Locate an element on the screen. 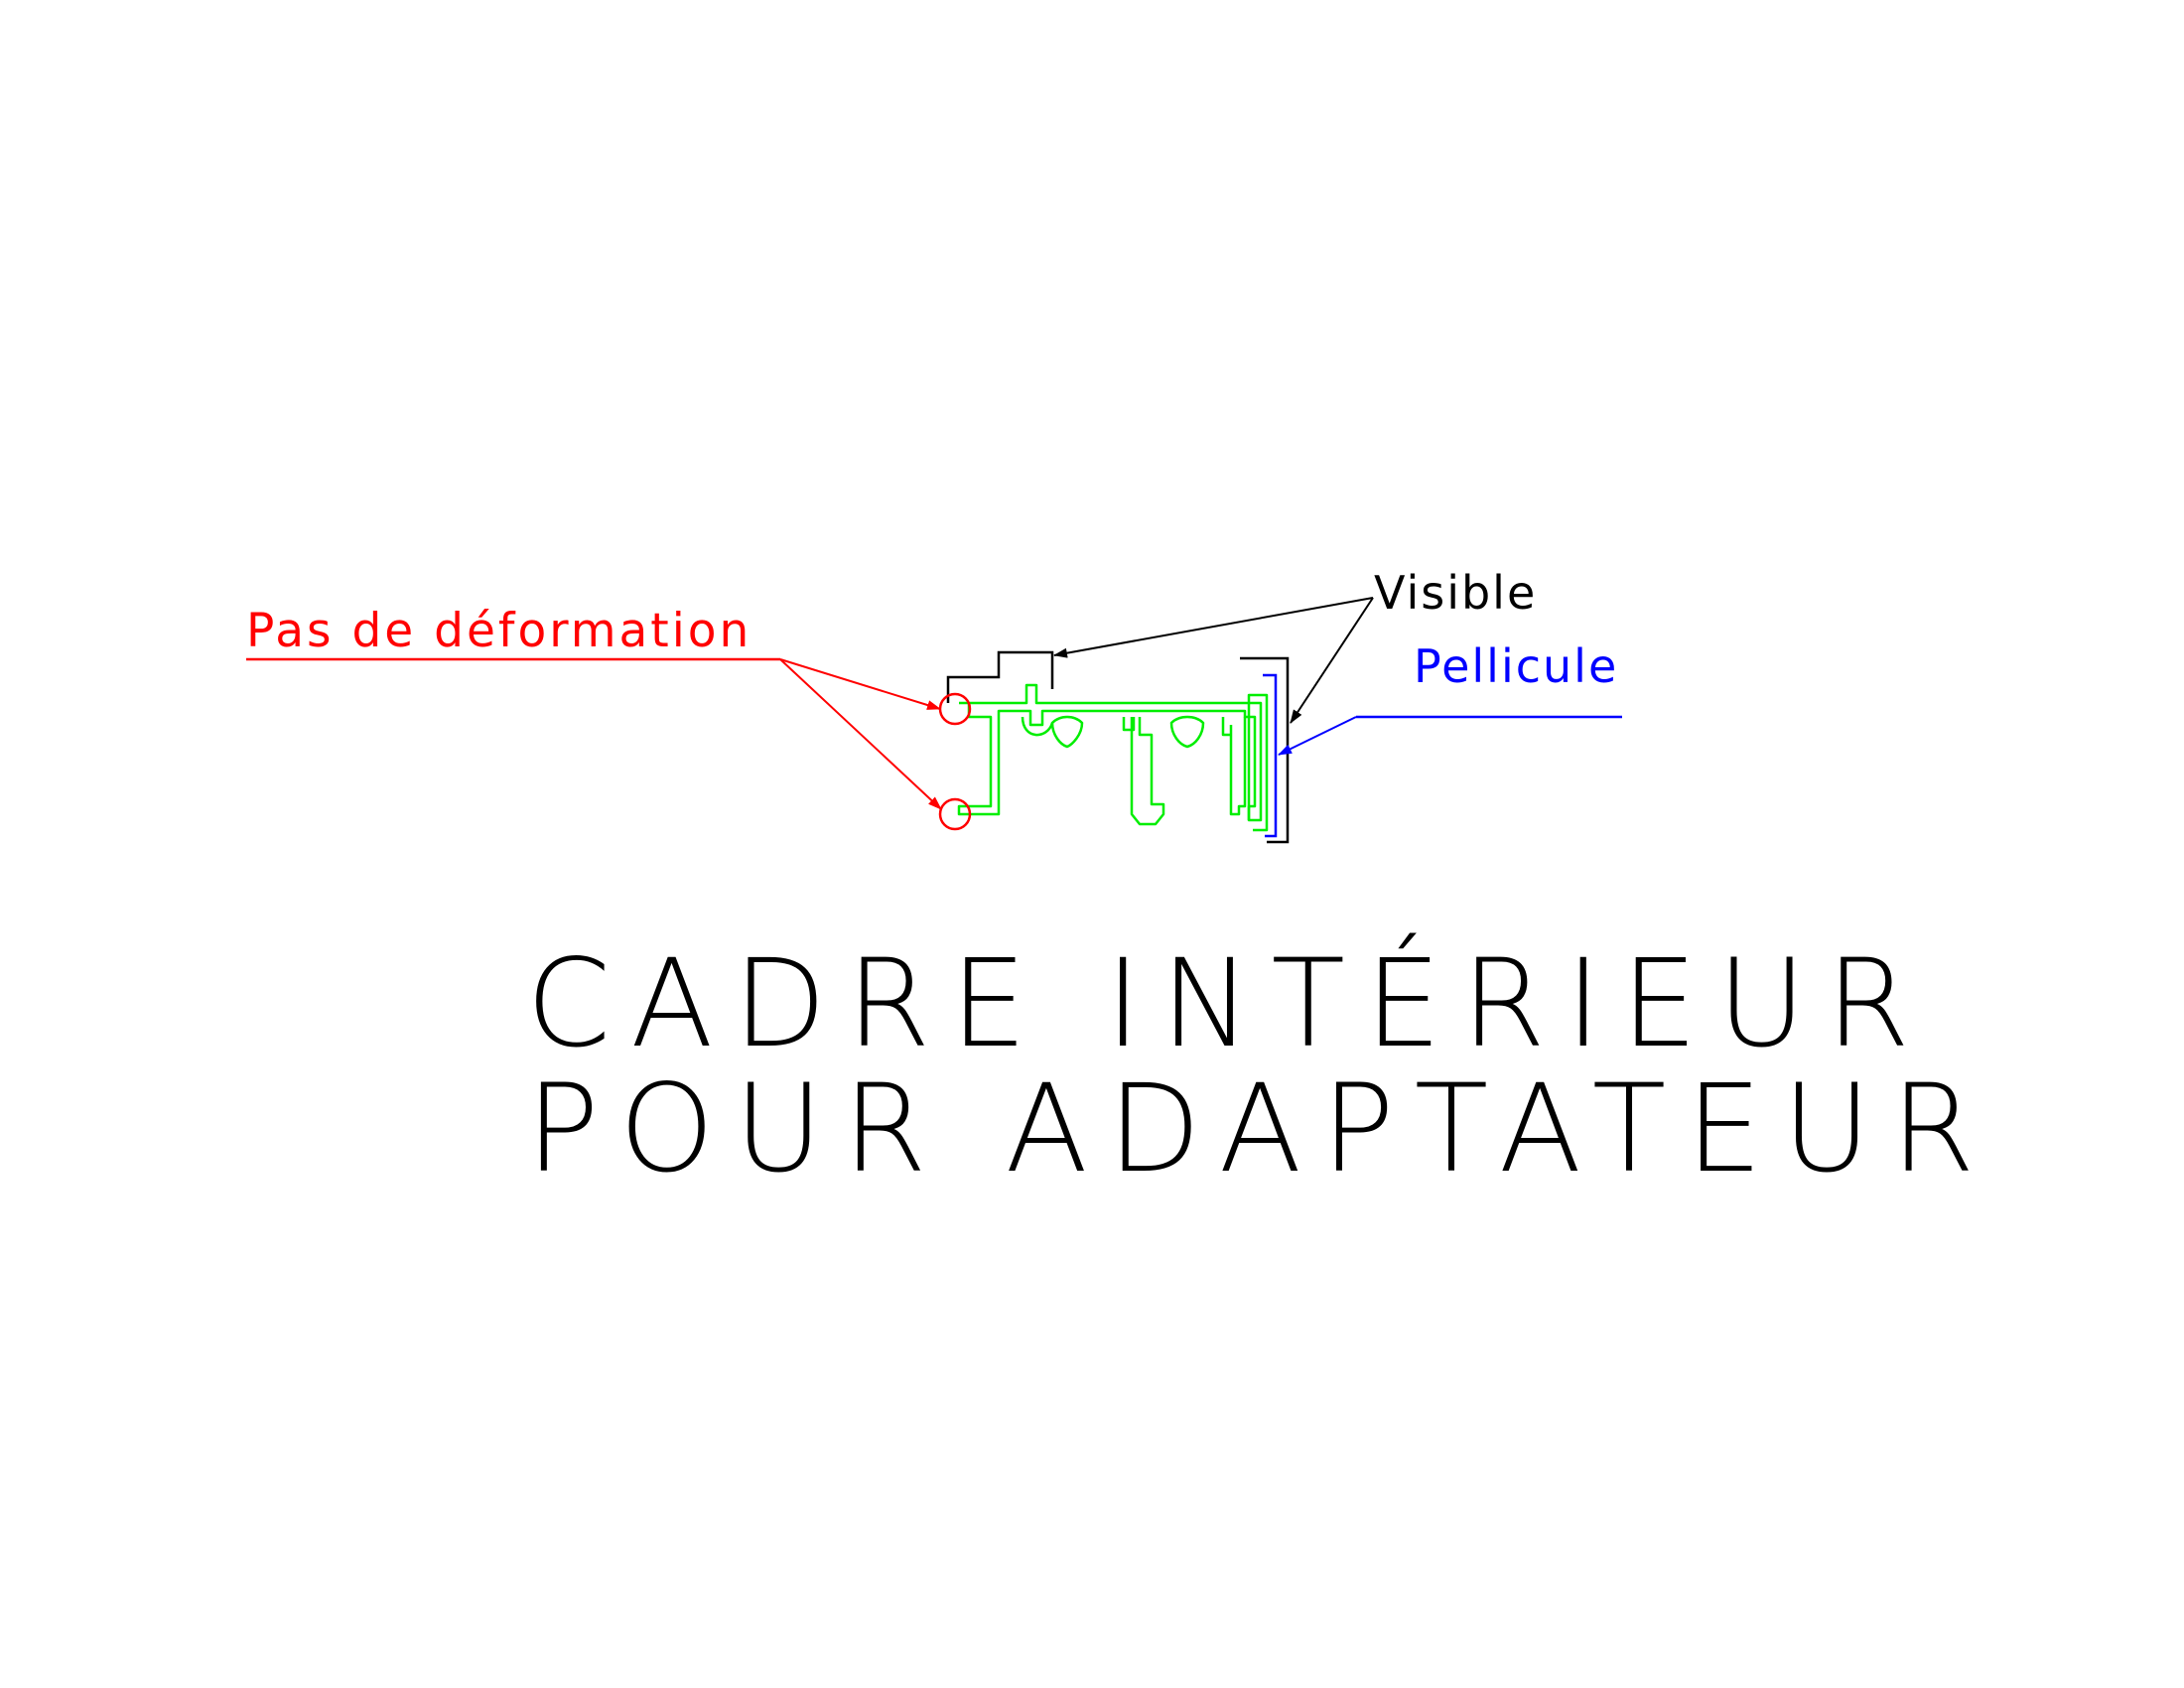 The height and width of the screenshot is (1688, 2184). drawing-title-line-1: CADRE INTÉRIEUR is located at coordinates (1228, 1003).